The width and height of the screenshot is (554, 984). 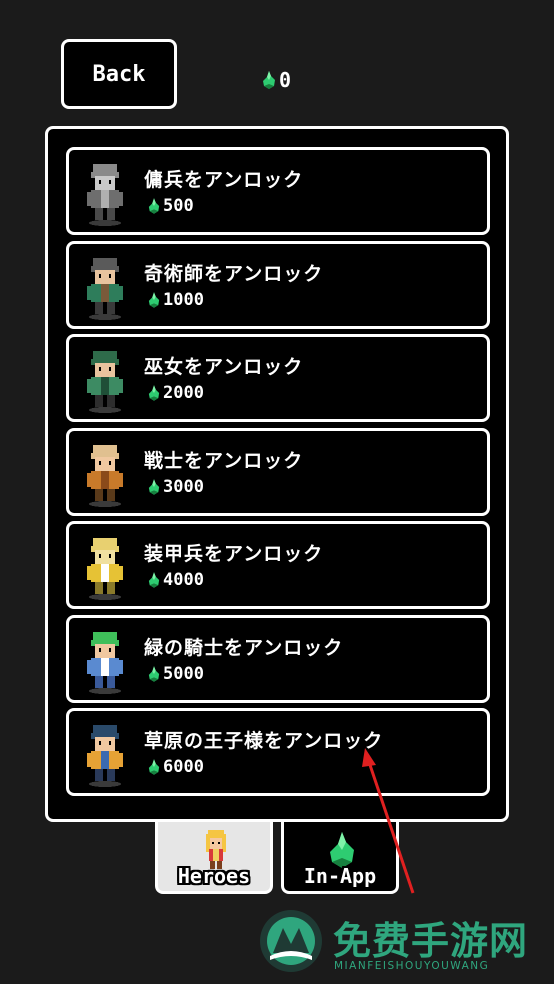 I want to click on hero-price: 500, so click(x=171, y=206).